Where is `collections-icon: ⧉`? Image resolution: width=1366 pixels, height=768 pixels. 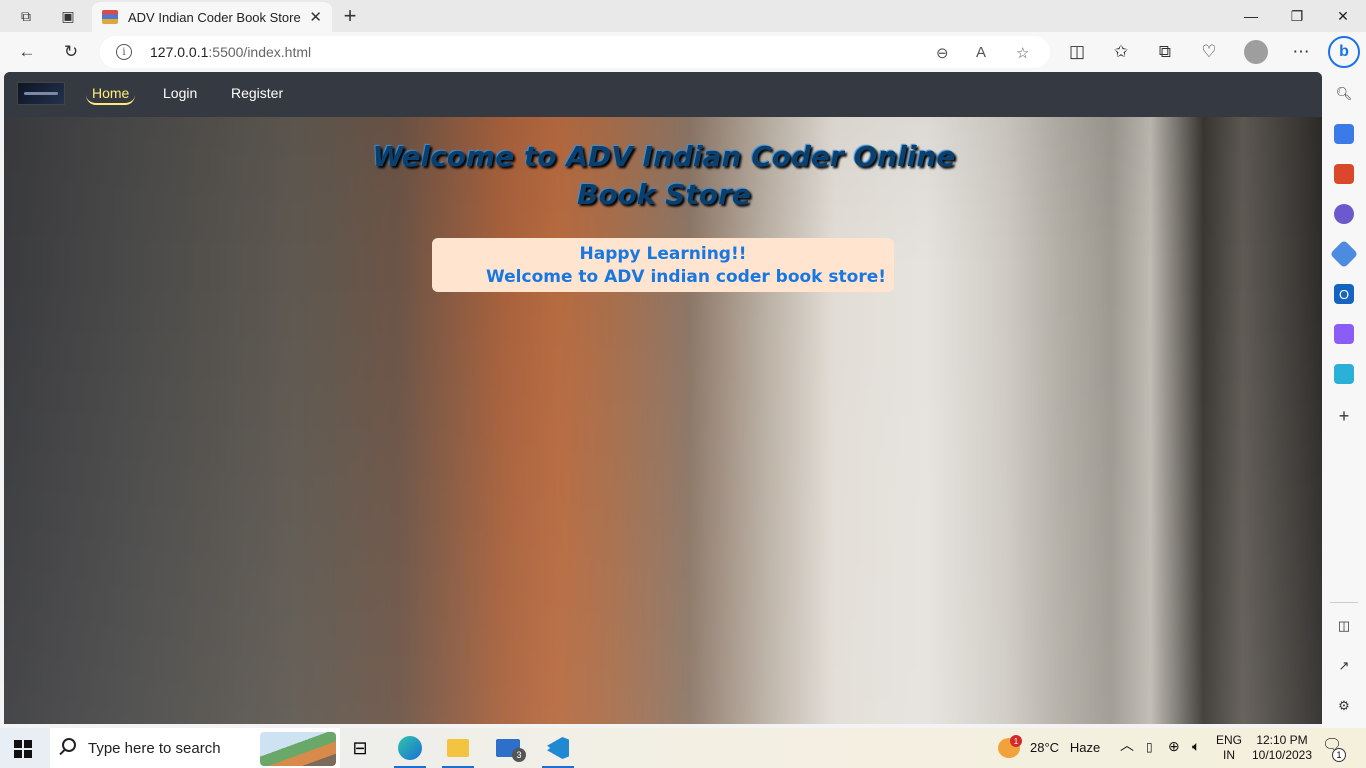
collections-icon: ⧉ is located at coordinates (1165, 52).